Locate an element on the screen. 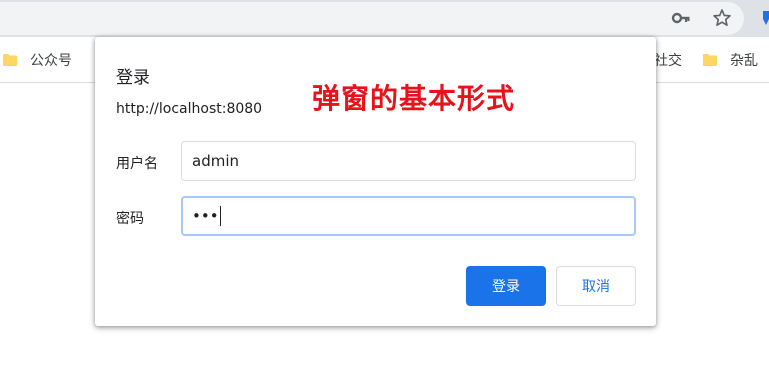 The image size is (769, 368). star-icon is located at coordinates (722, 18).